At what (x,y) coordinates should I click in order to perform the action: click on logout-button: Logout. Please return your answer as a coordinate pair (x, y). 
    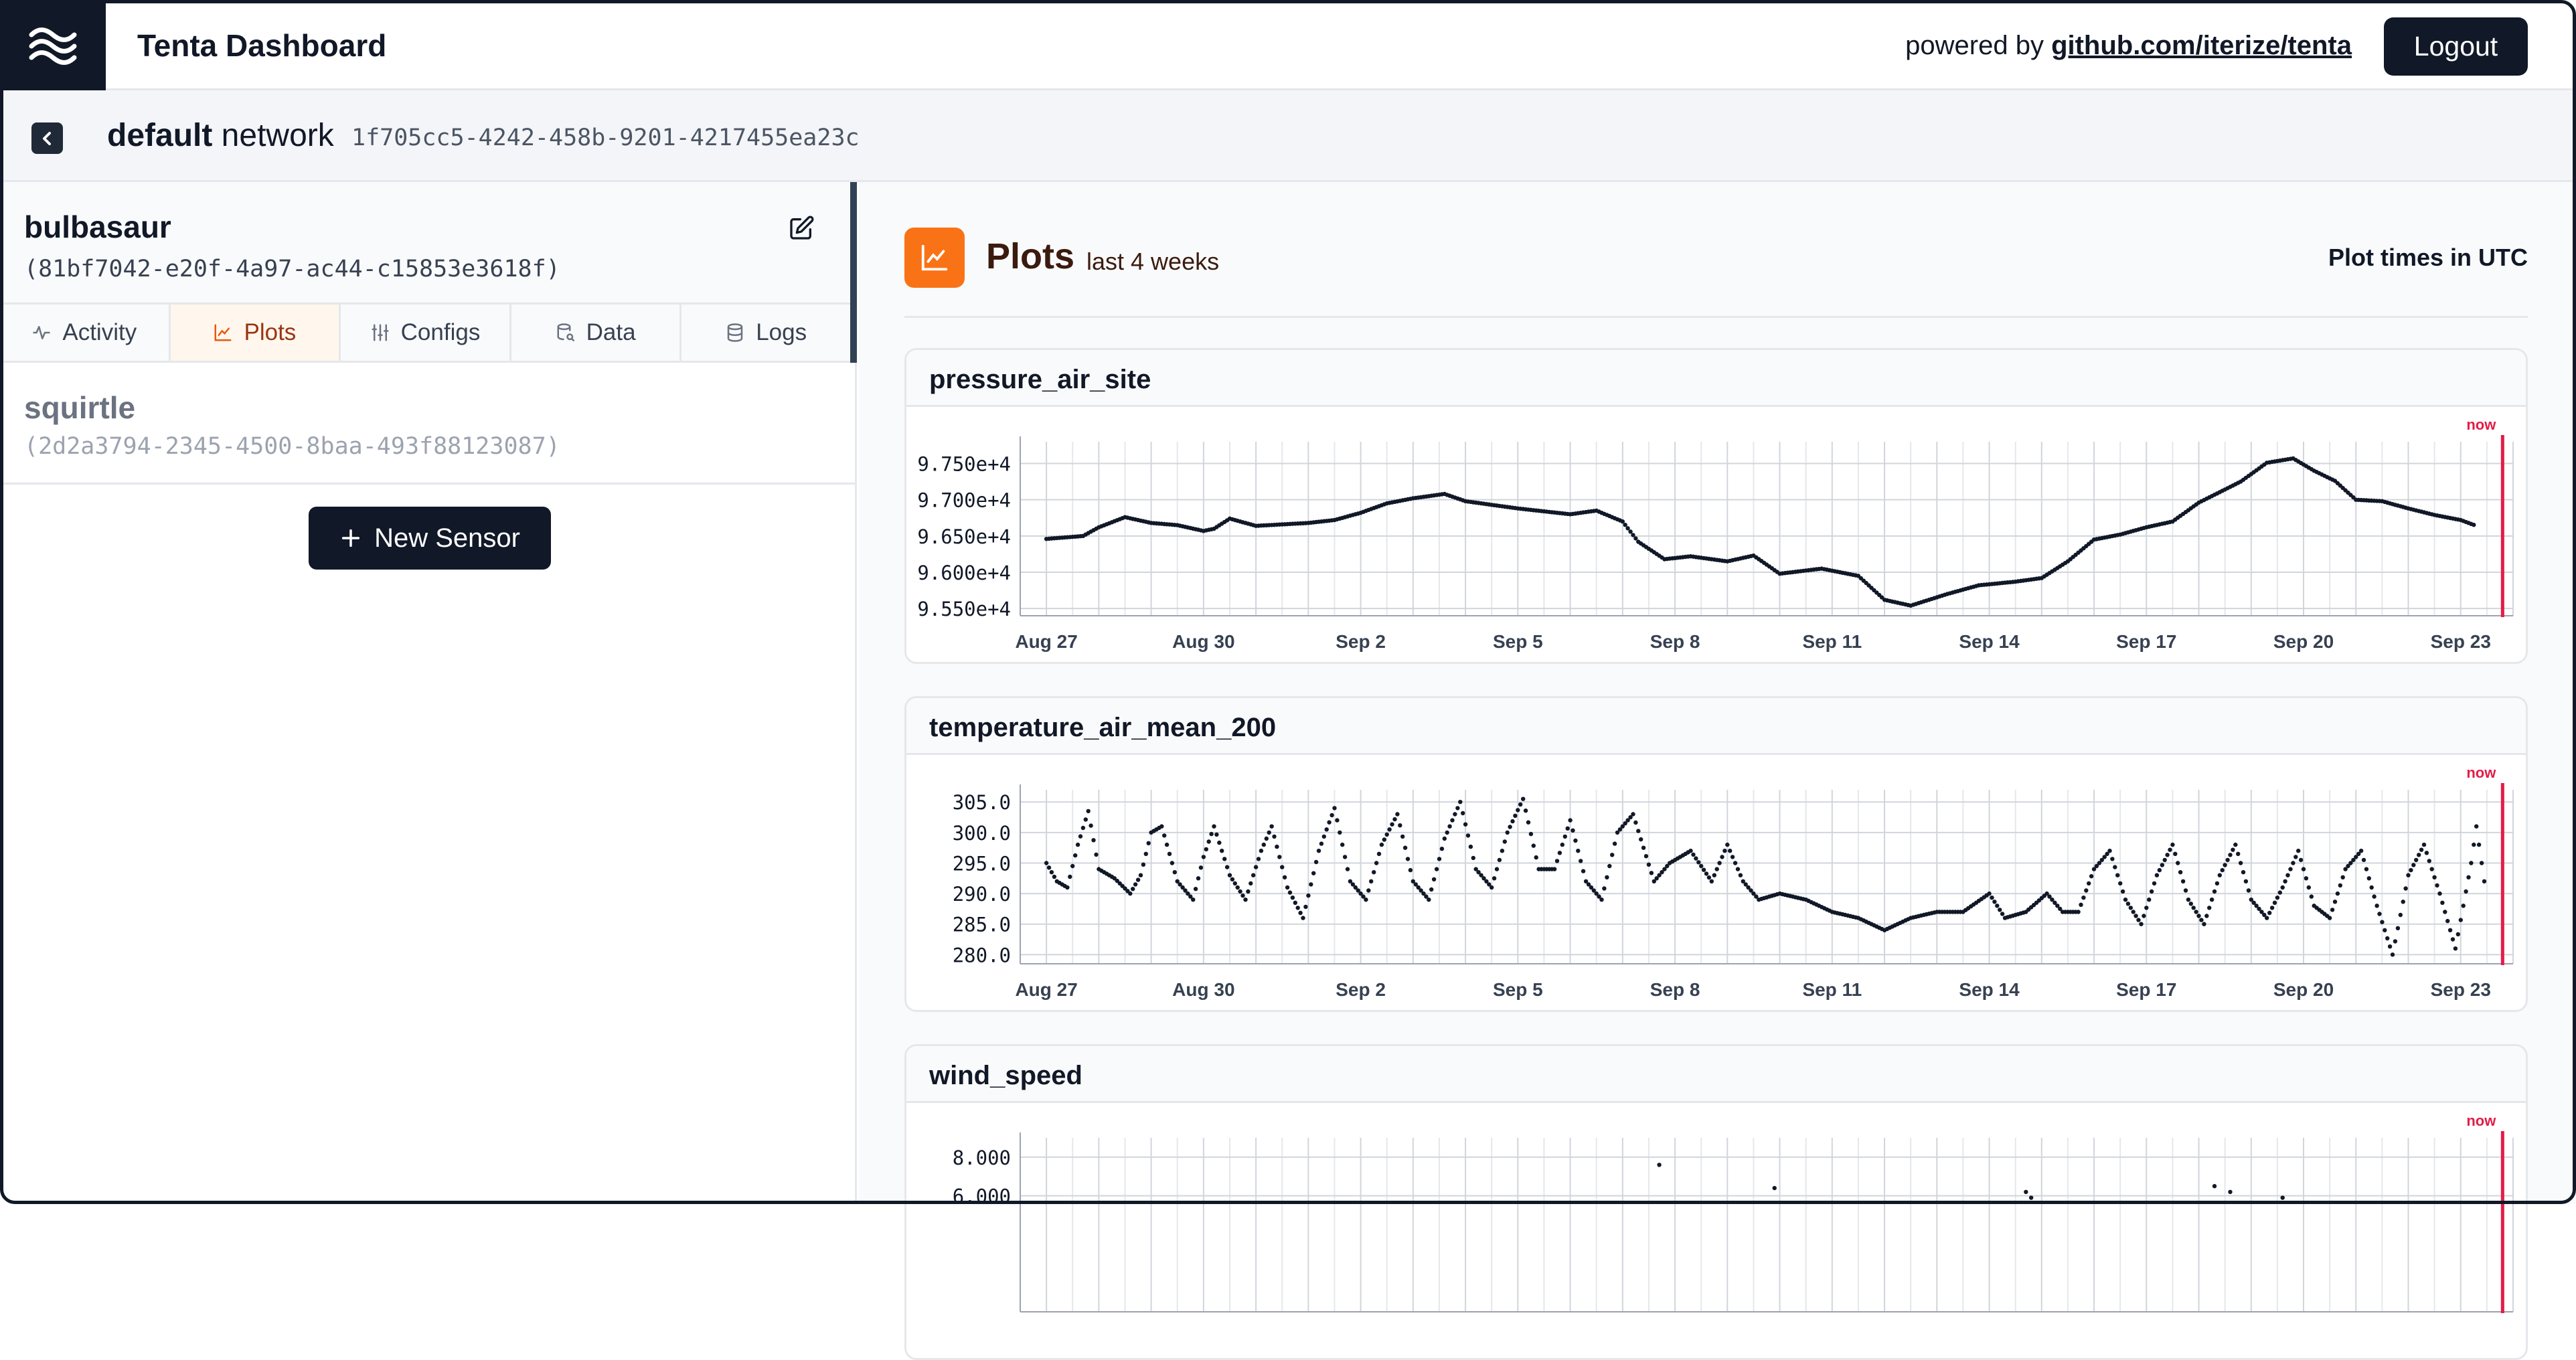
    Looking at the image, I should click on (2456, 47).